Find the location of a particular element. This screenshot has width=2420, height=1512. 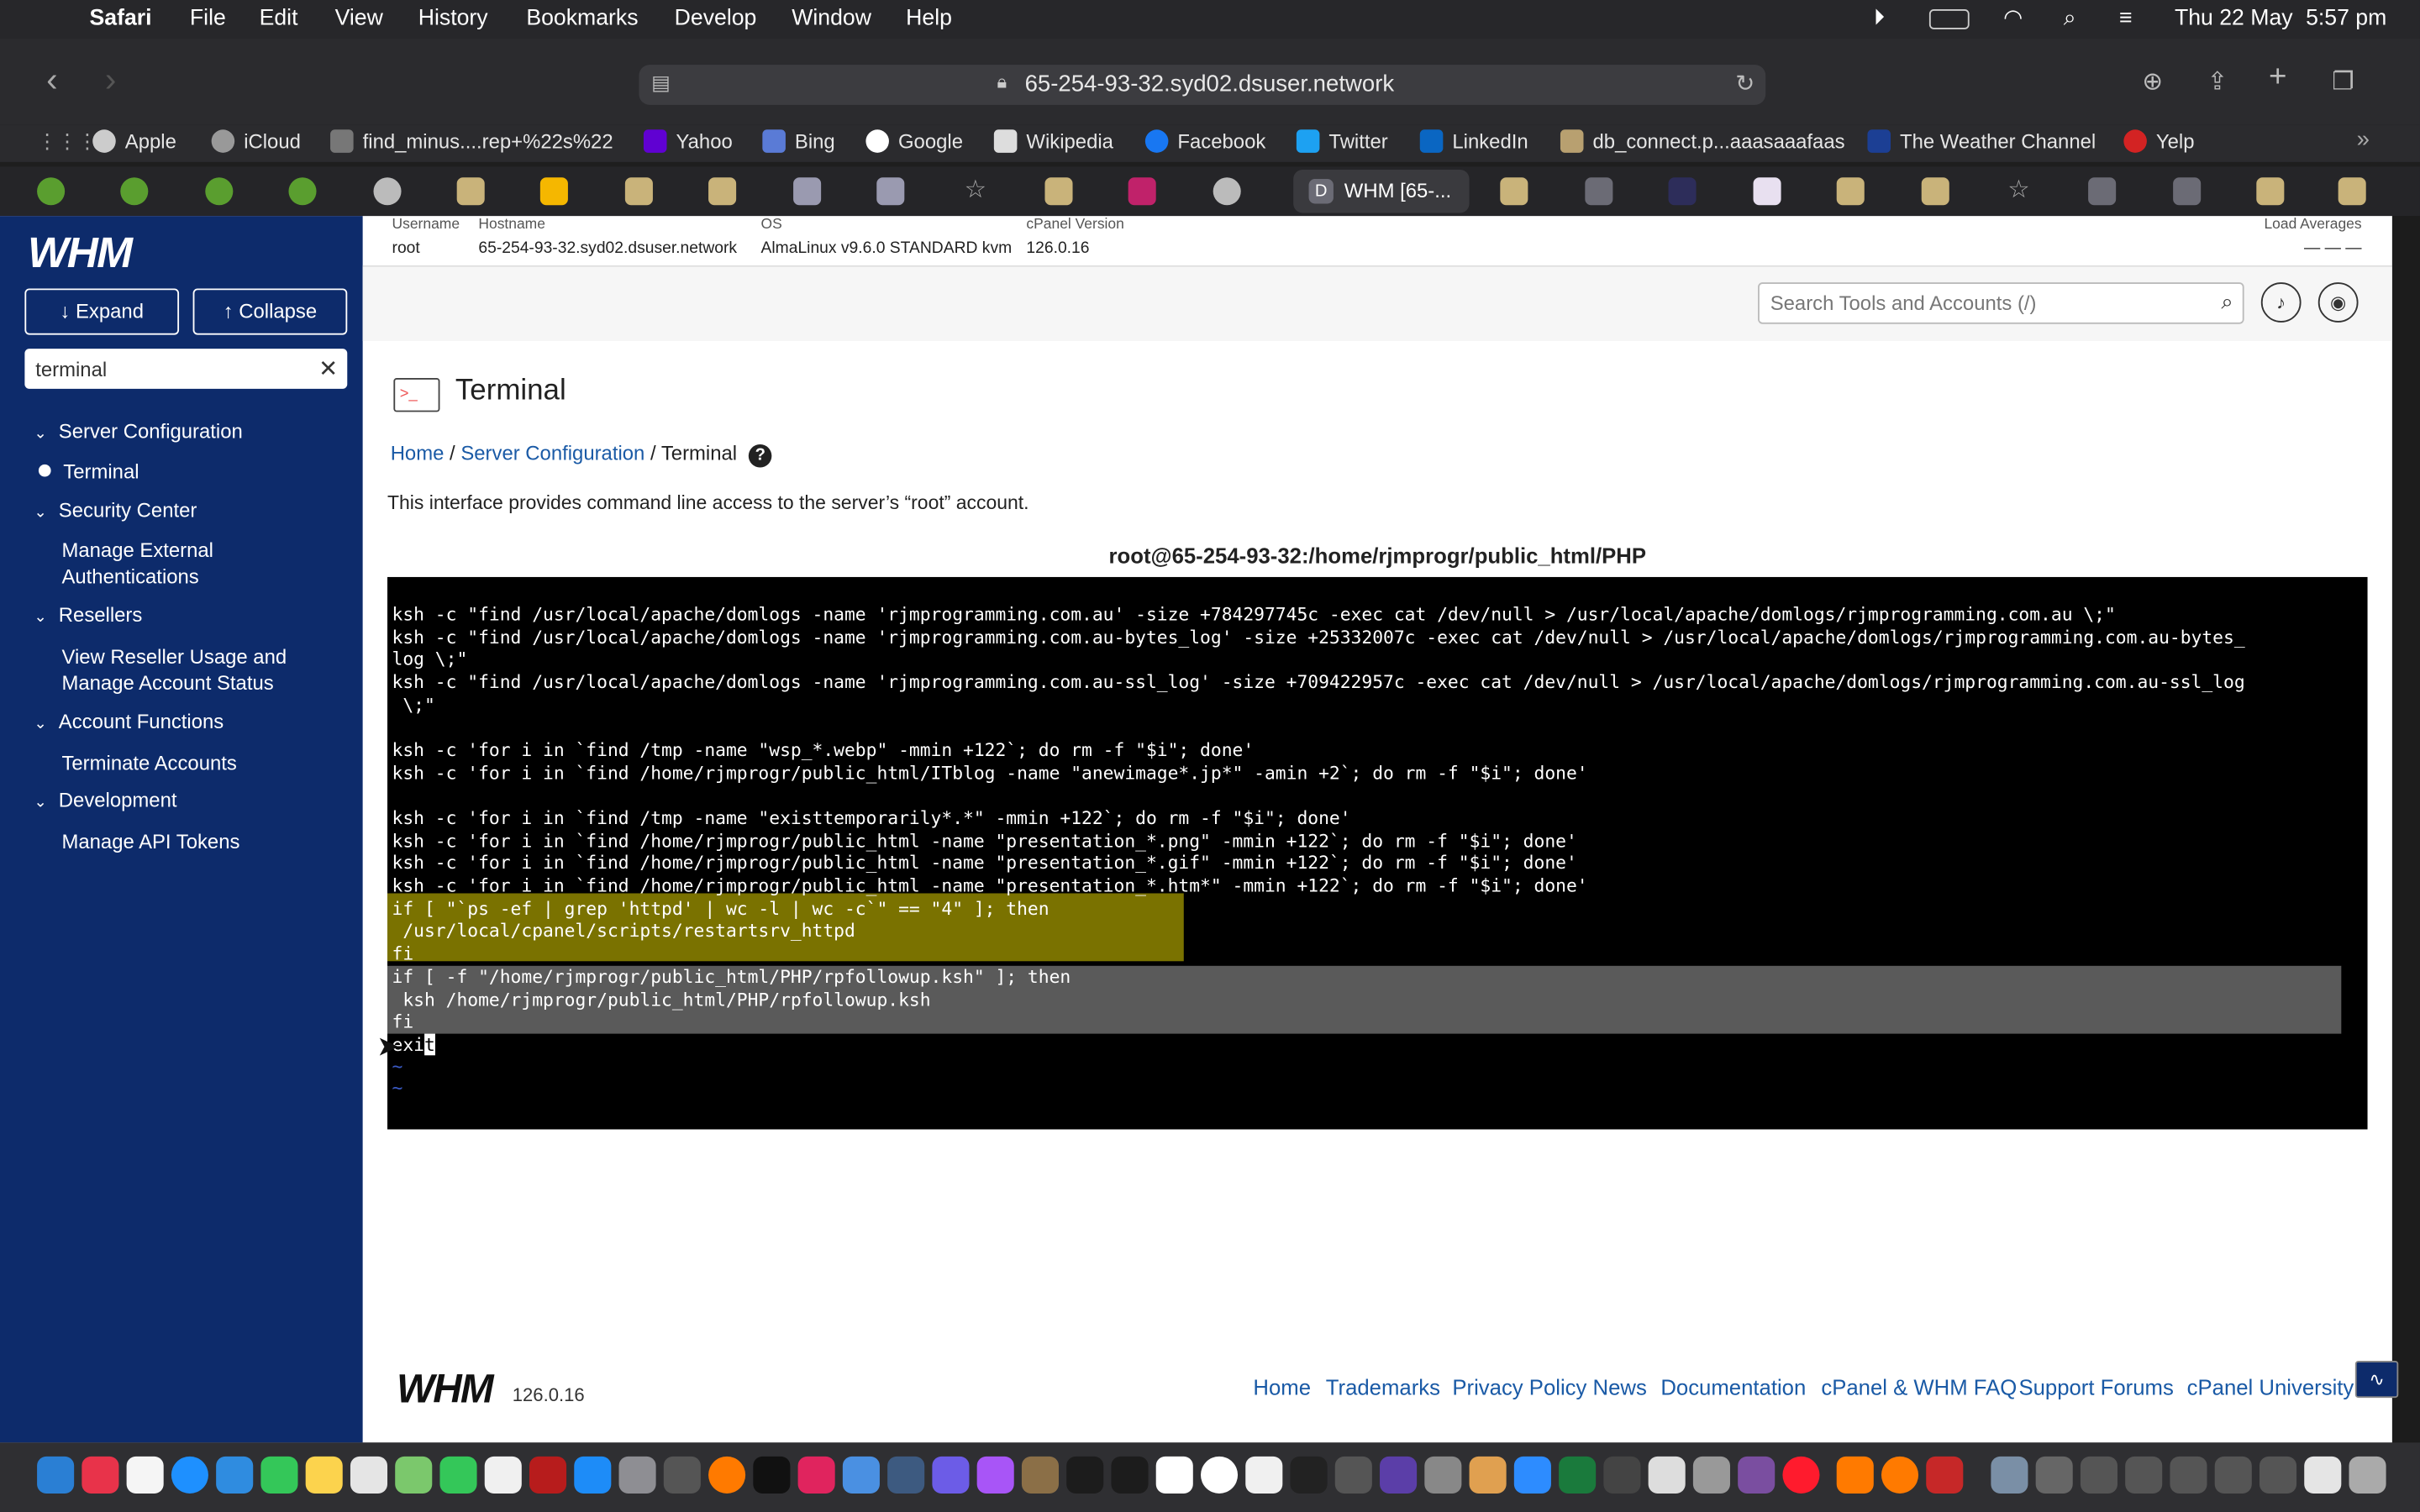

folder-icon is located at coordinates (2009, 1475).